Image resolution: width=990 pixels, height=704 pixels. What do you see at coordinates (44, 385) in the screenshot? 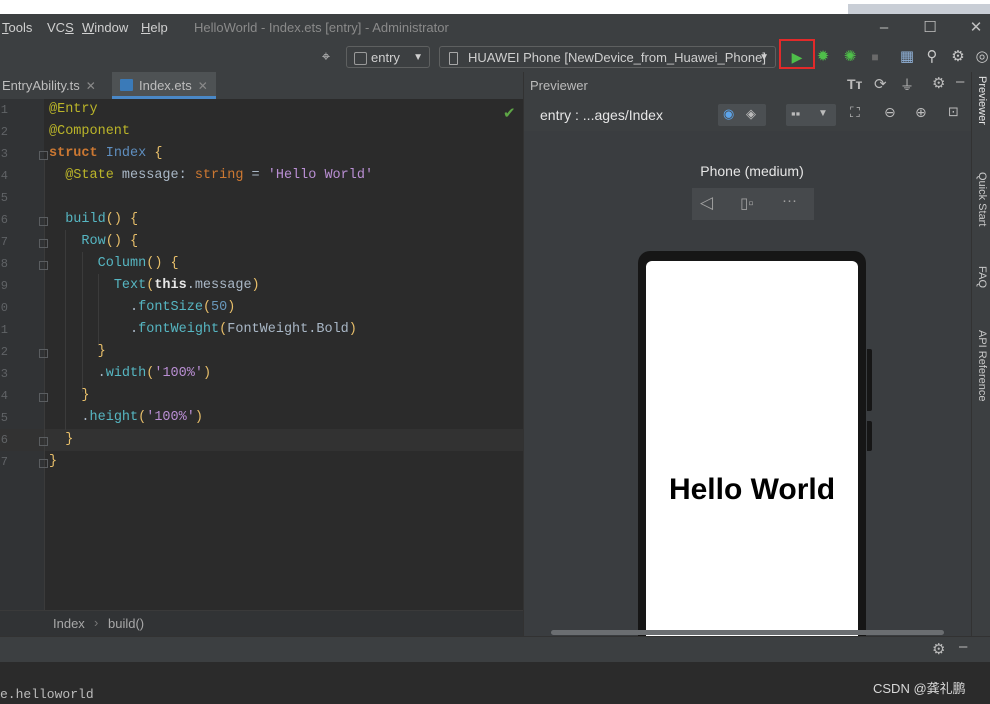
I see `indent-guide` at bounding box center [44, 385].